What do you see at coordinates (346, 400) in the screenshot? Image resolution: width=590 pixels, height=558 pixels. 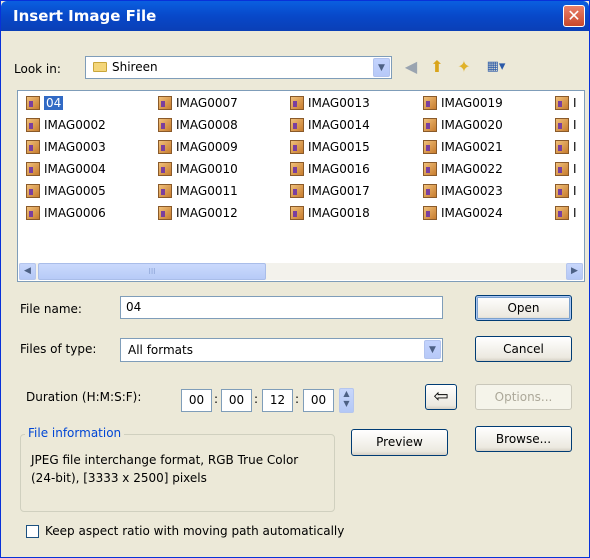 I see `duration-spinner: ▲ ▼` at bounding box center [346, 400].